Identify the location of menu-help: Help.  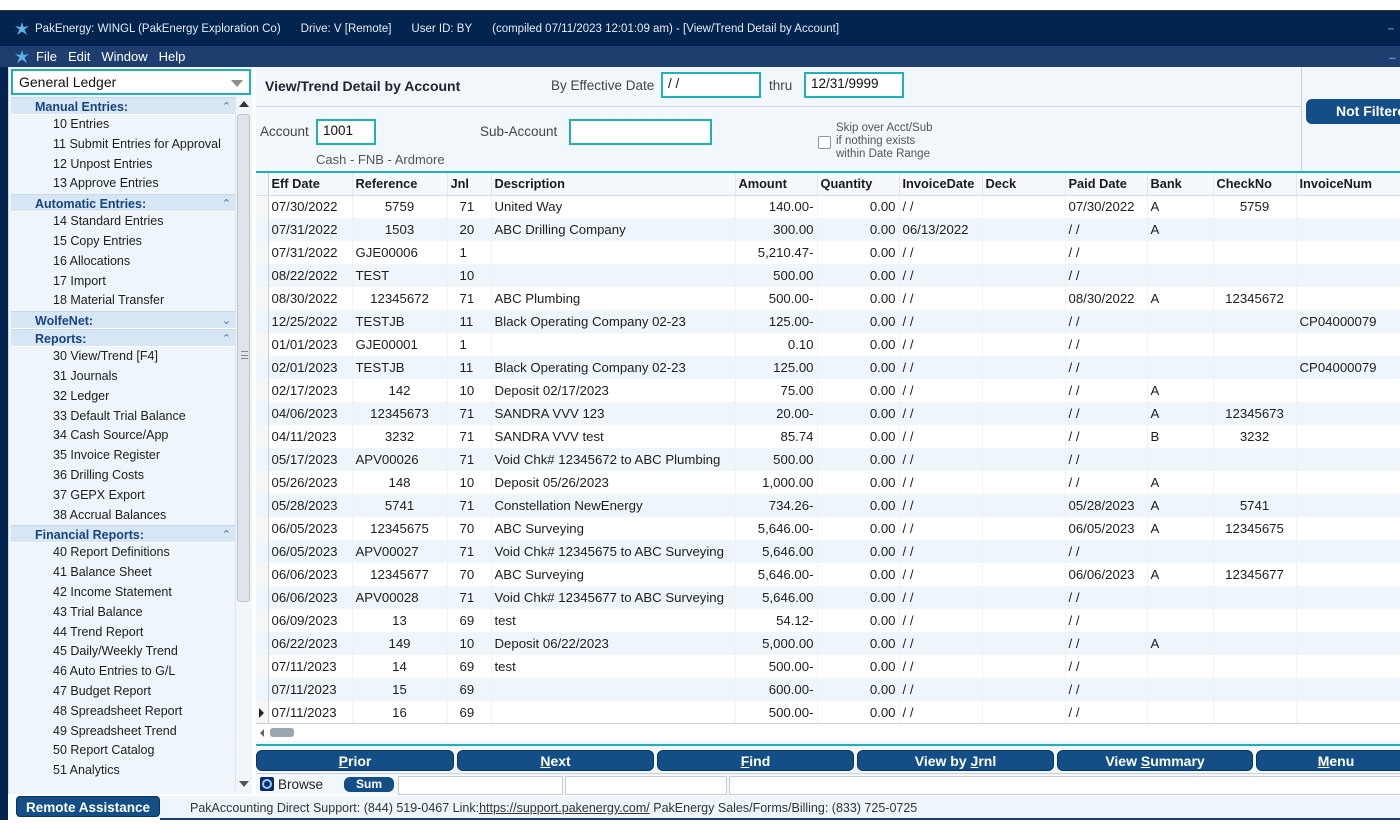
(172, 56).